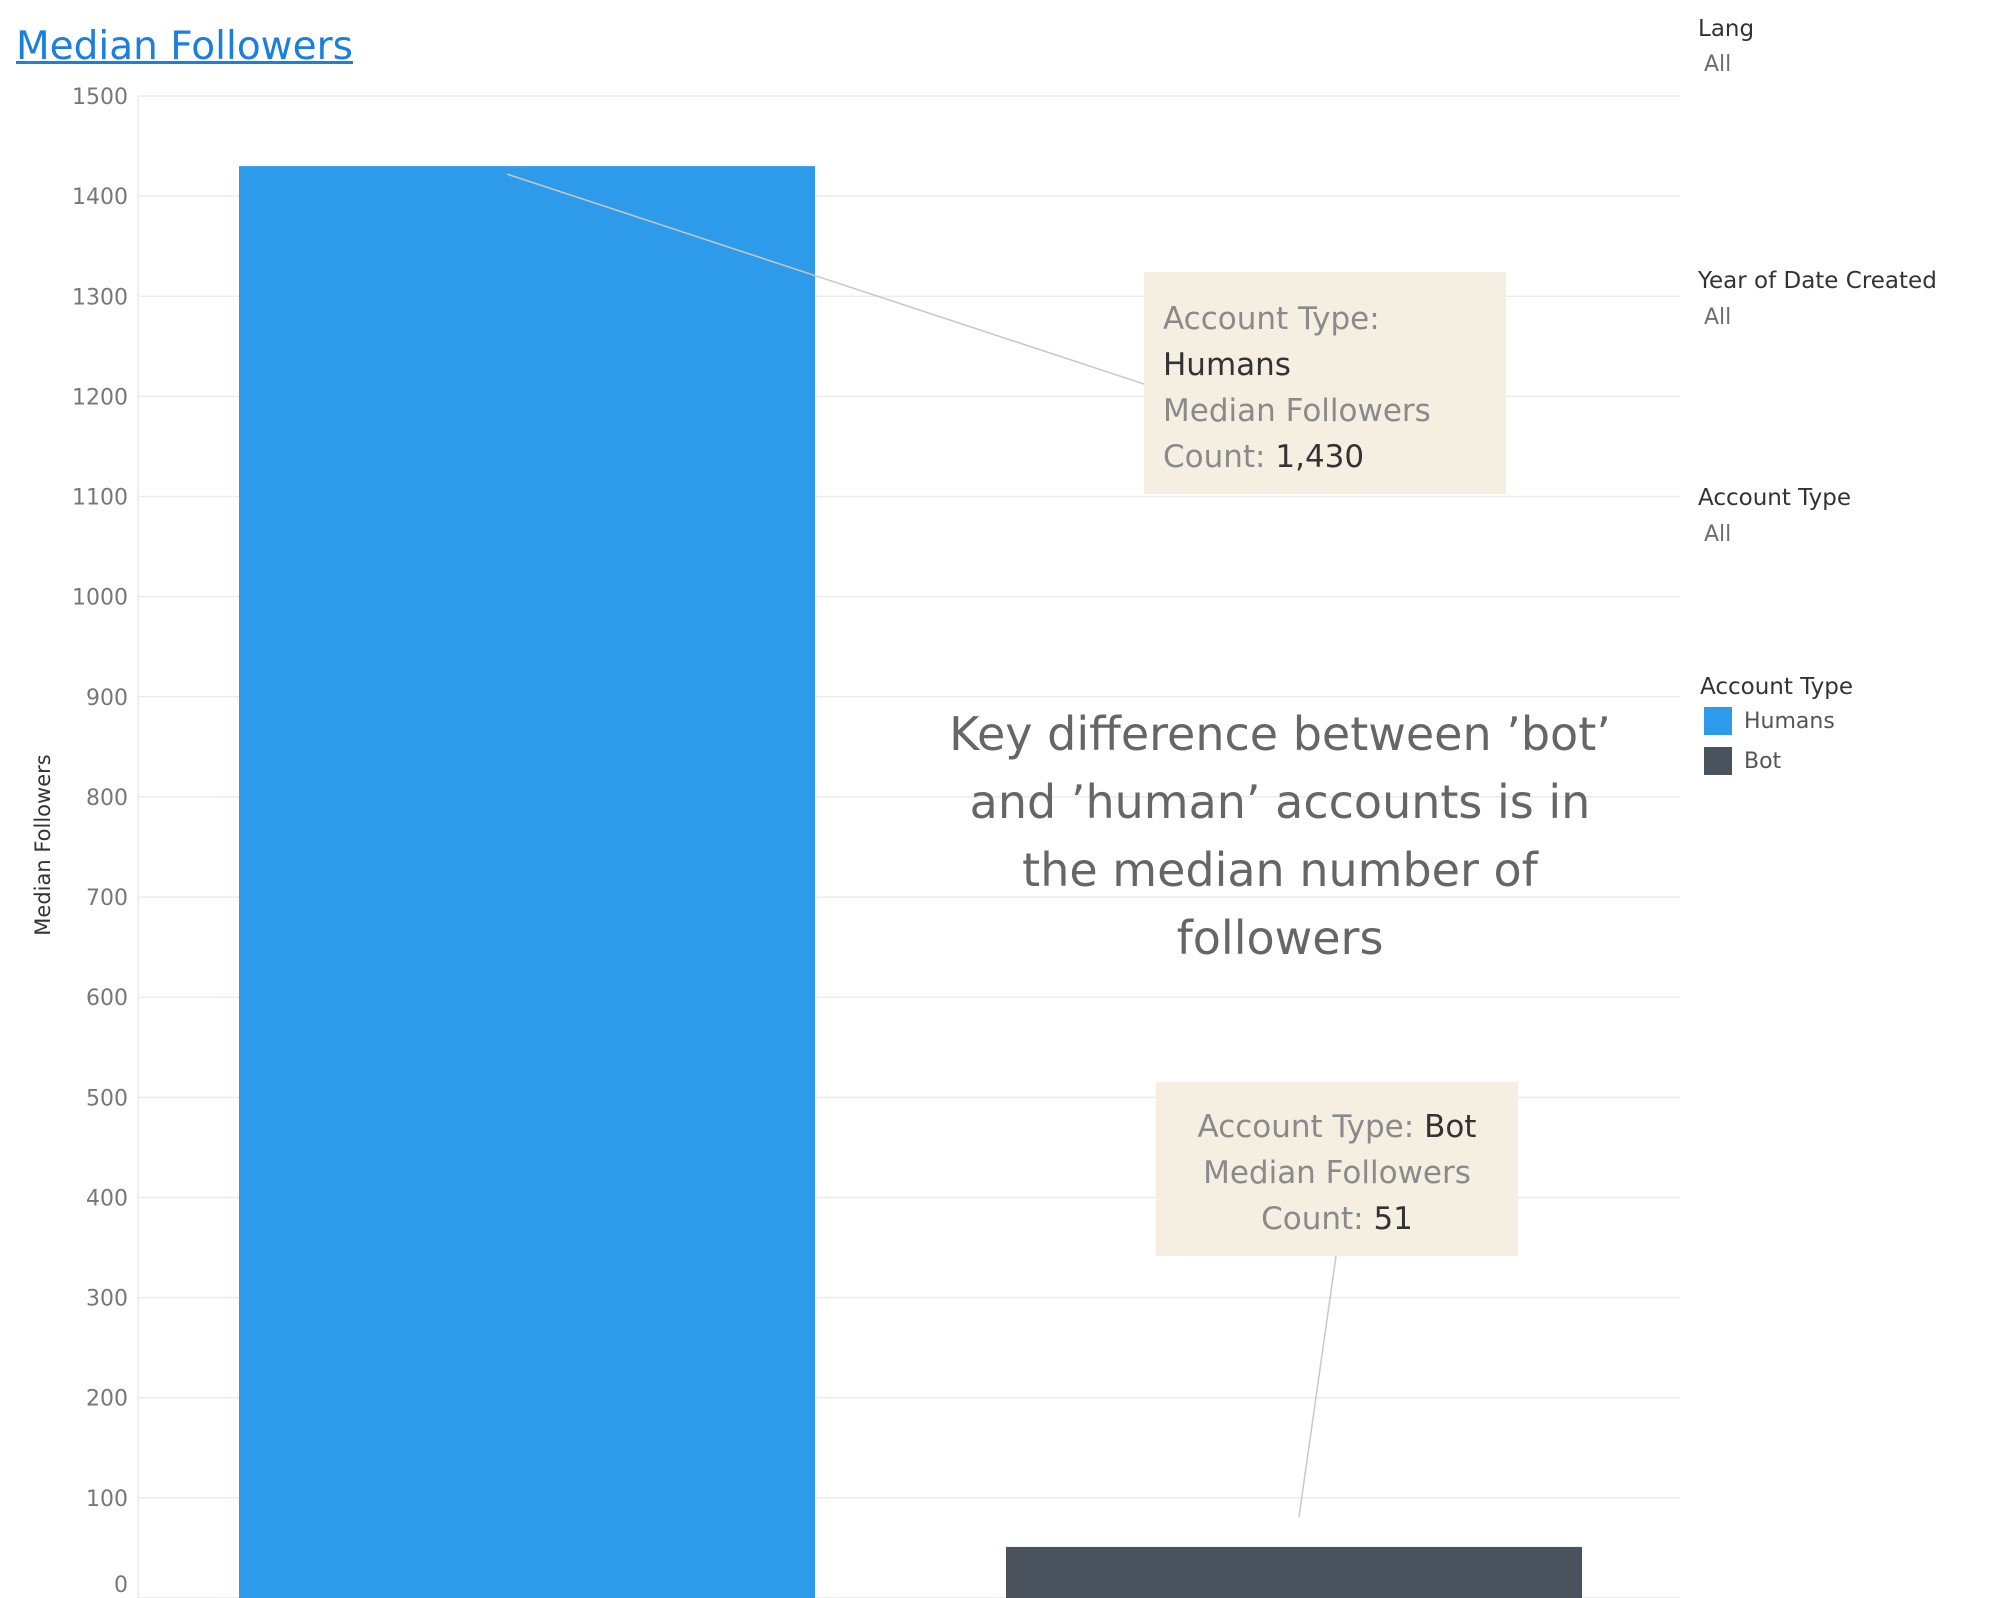  What do you see at coordinates (107, 698) in the screenshot?
I see `y-tick-label-900: 900` at bounding box center [107, 698].